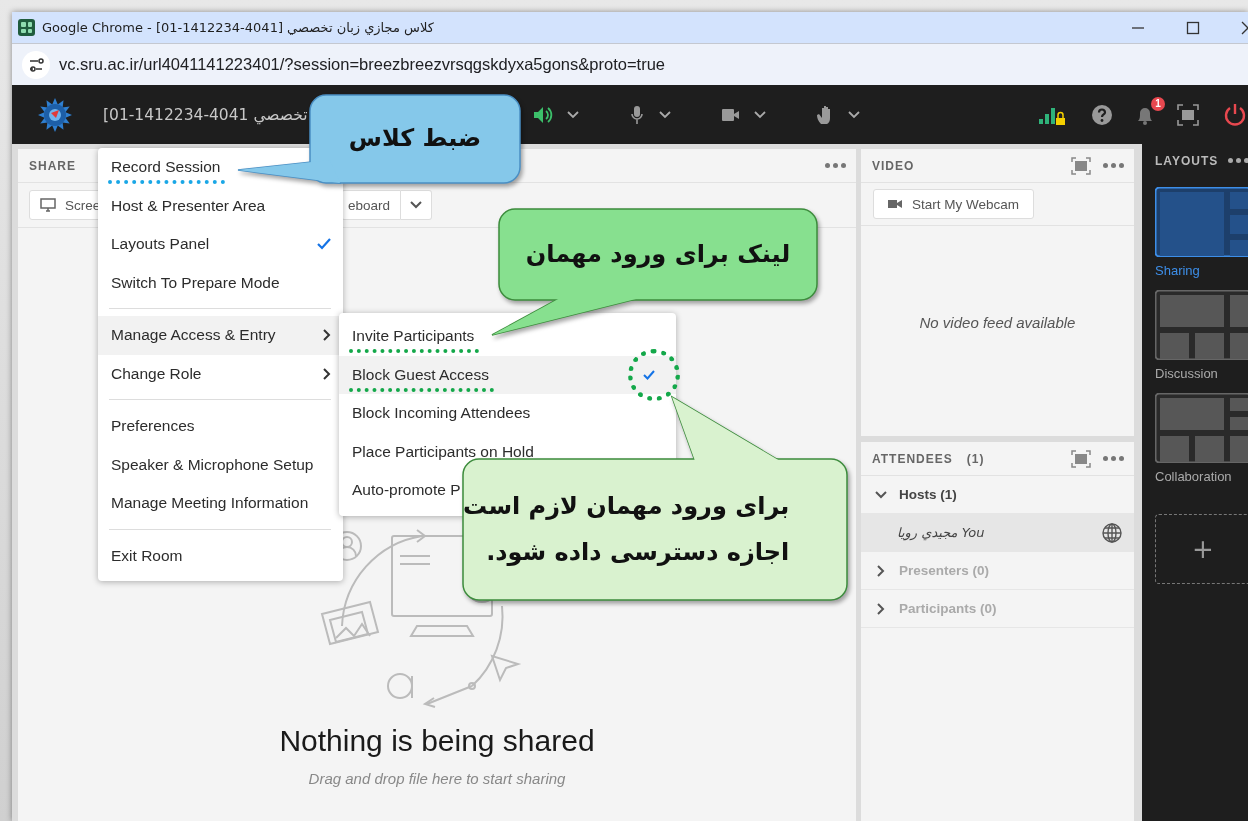 The height and width of the screenshot is (821, 1248). Describe the element at coordinates (1178, 270) in the screenshot. I see `layout-name: Sharing` at that location.